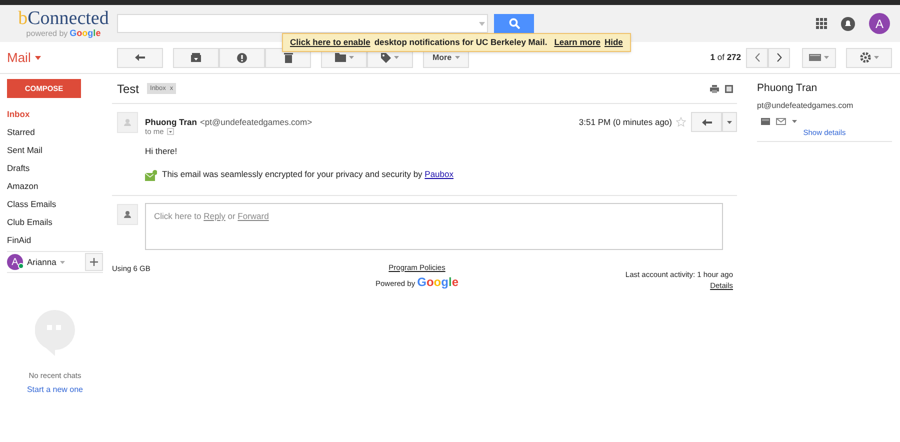 The width and height of the screenshot is (900, 442). Describe the element at coordinates (55, 204) in the screenshot. I see `folder-link: Class Emails` at that location.